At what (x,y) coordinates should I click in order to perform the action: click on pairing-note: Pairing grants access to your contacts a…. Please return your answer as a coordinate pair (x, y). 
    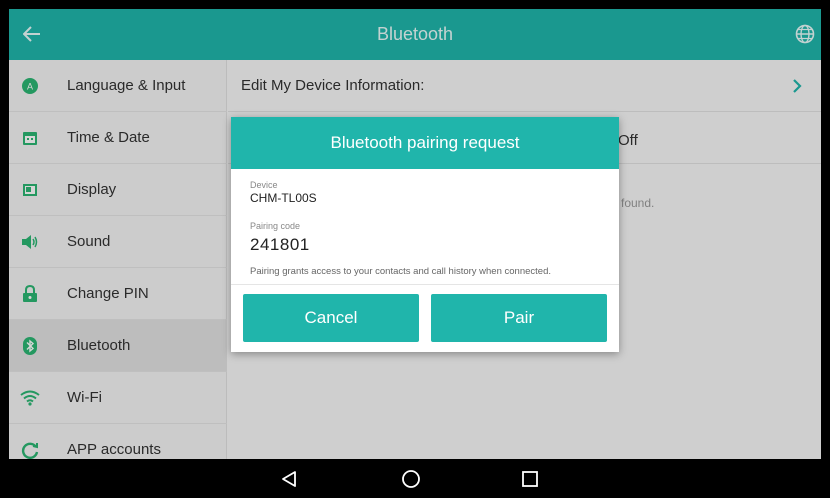
    Looking at the image, I should click on (400, 271).